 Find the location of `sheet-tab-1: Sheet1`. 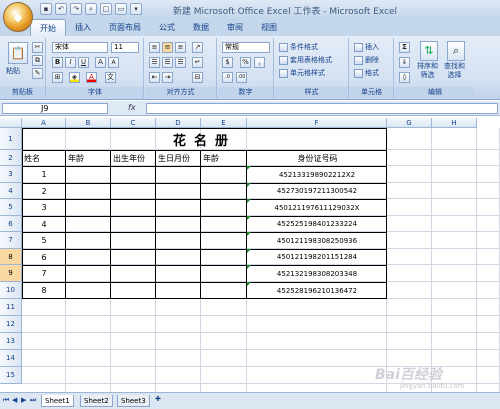

sheet-tab-1: Sheet1 is located at coordinates (57, 401).